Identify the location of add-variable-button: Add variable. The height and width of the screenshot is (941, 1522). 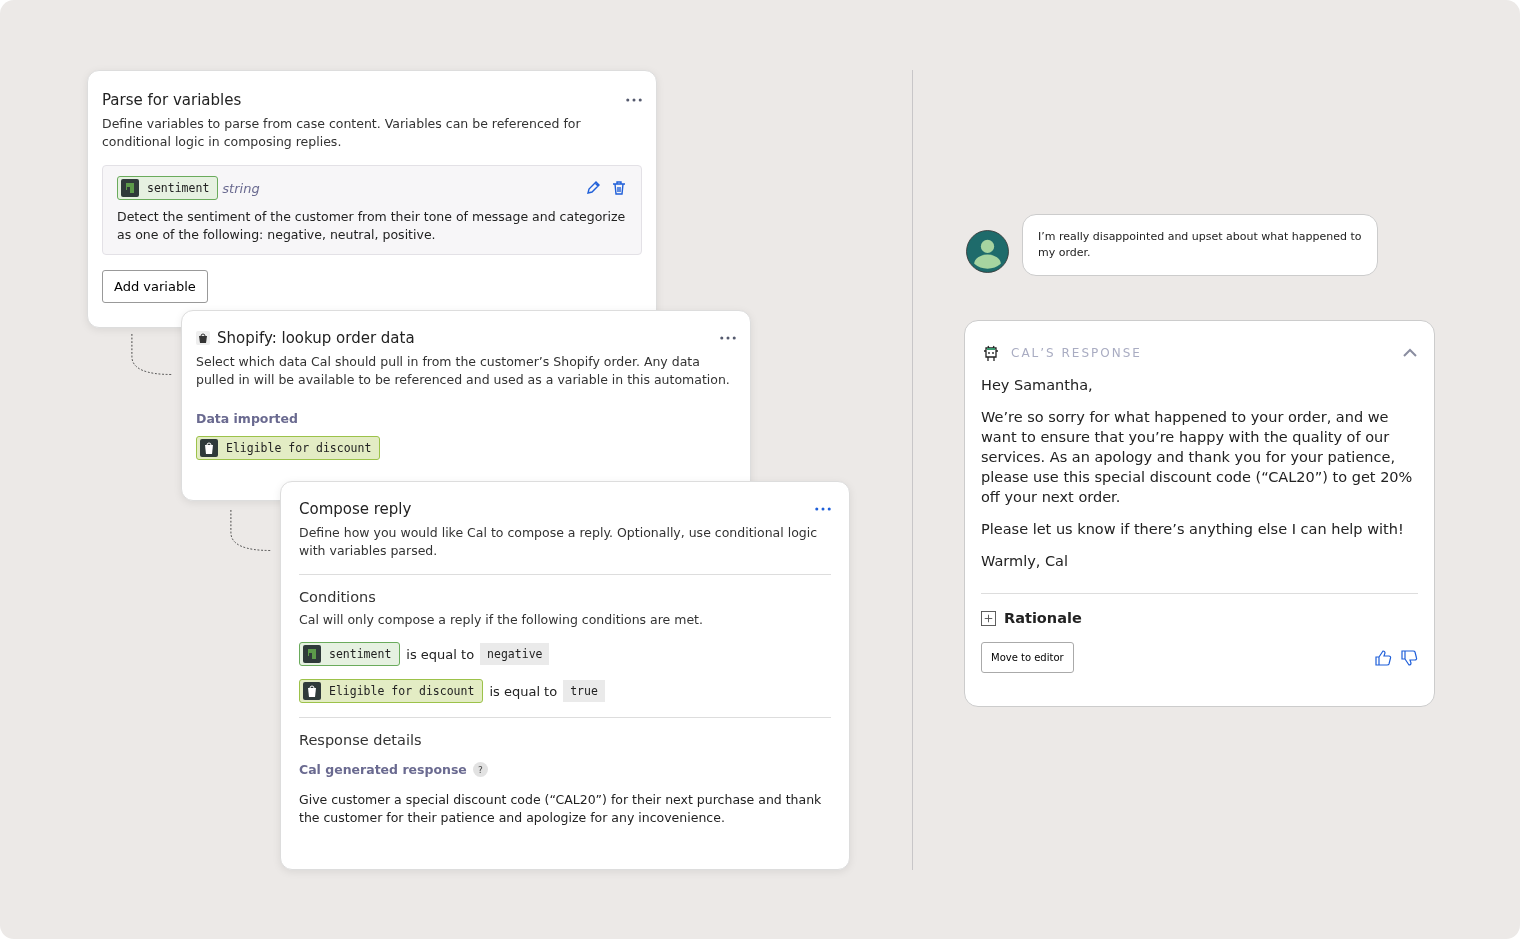
(155, 286).